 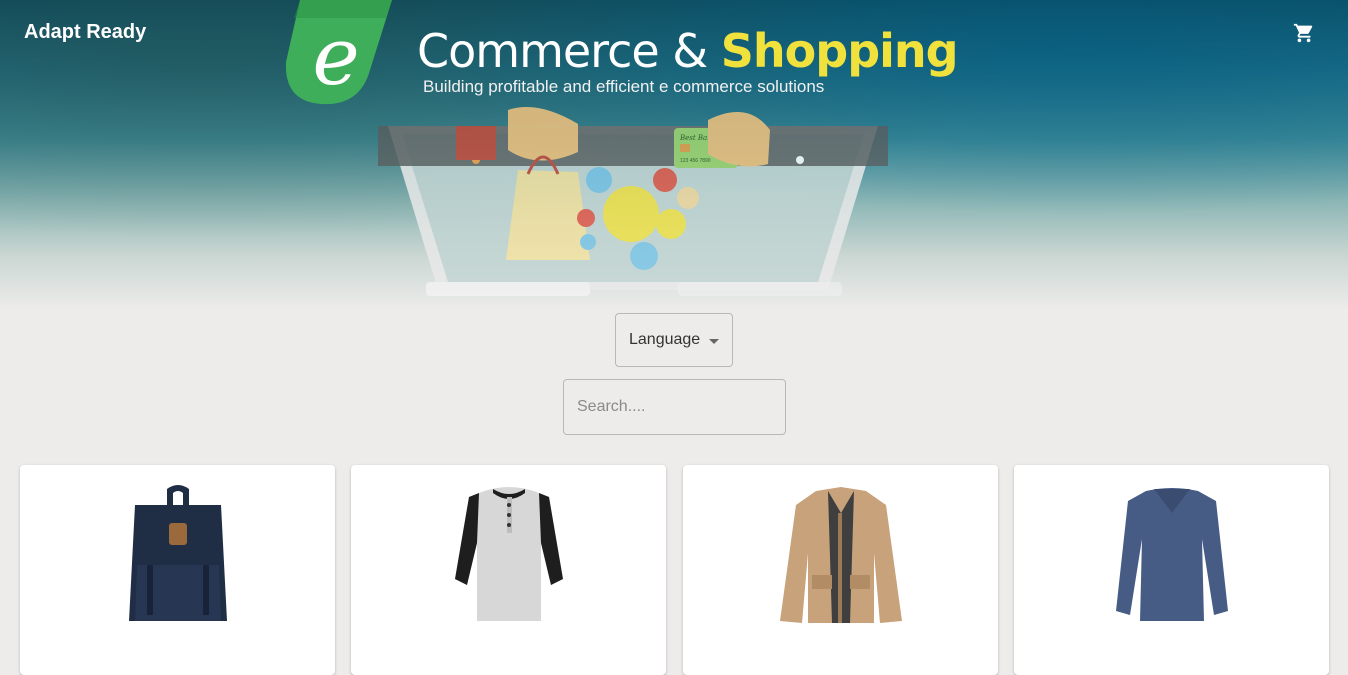 What do you see at coordinates (335, 56) in the screenshot?
I see `logo-letter: e` at bounding box center [335, 56].